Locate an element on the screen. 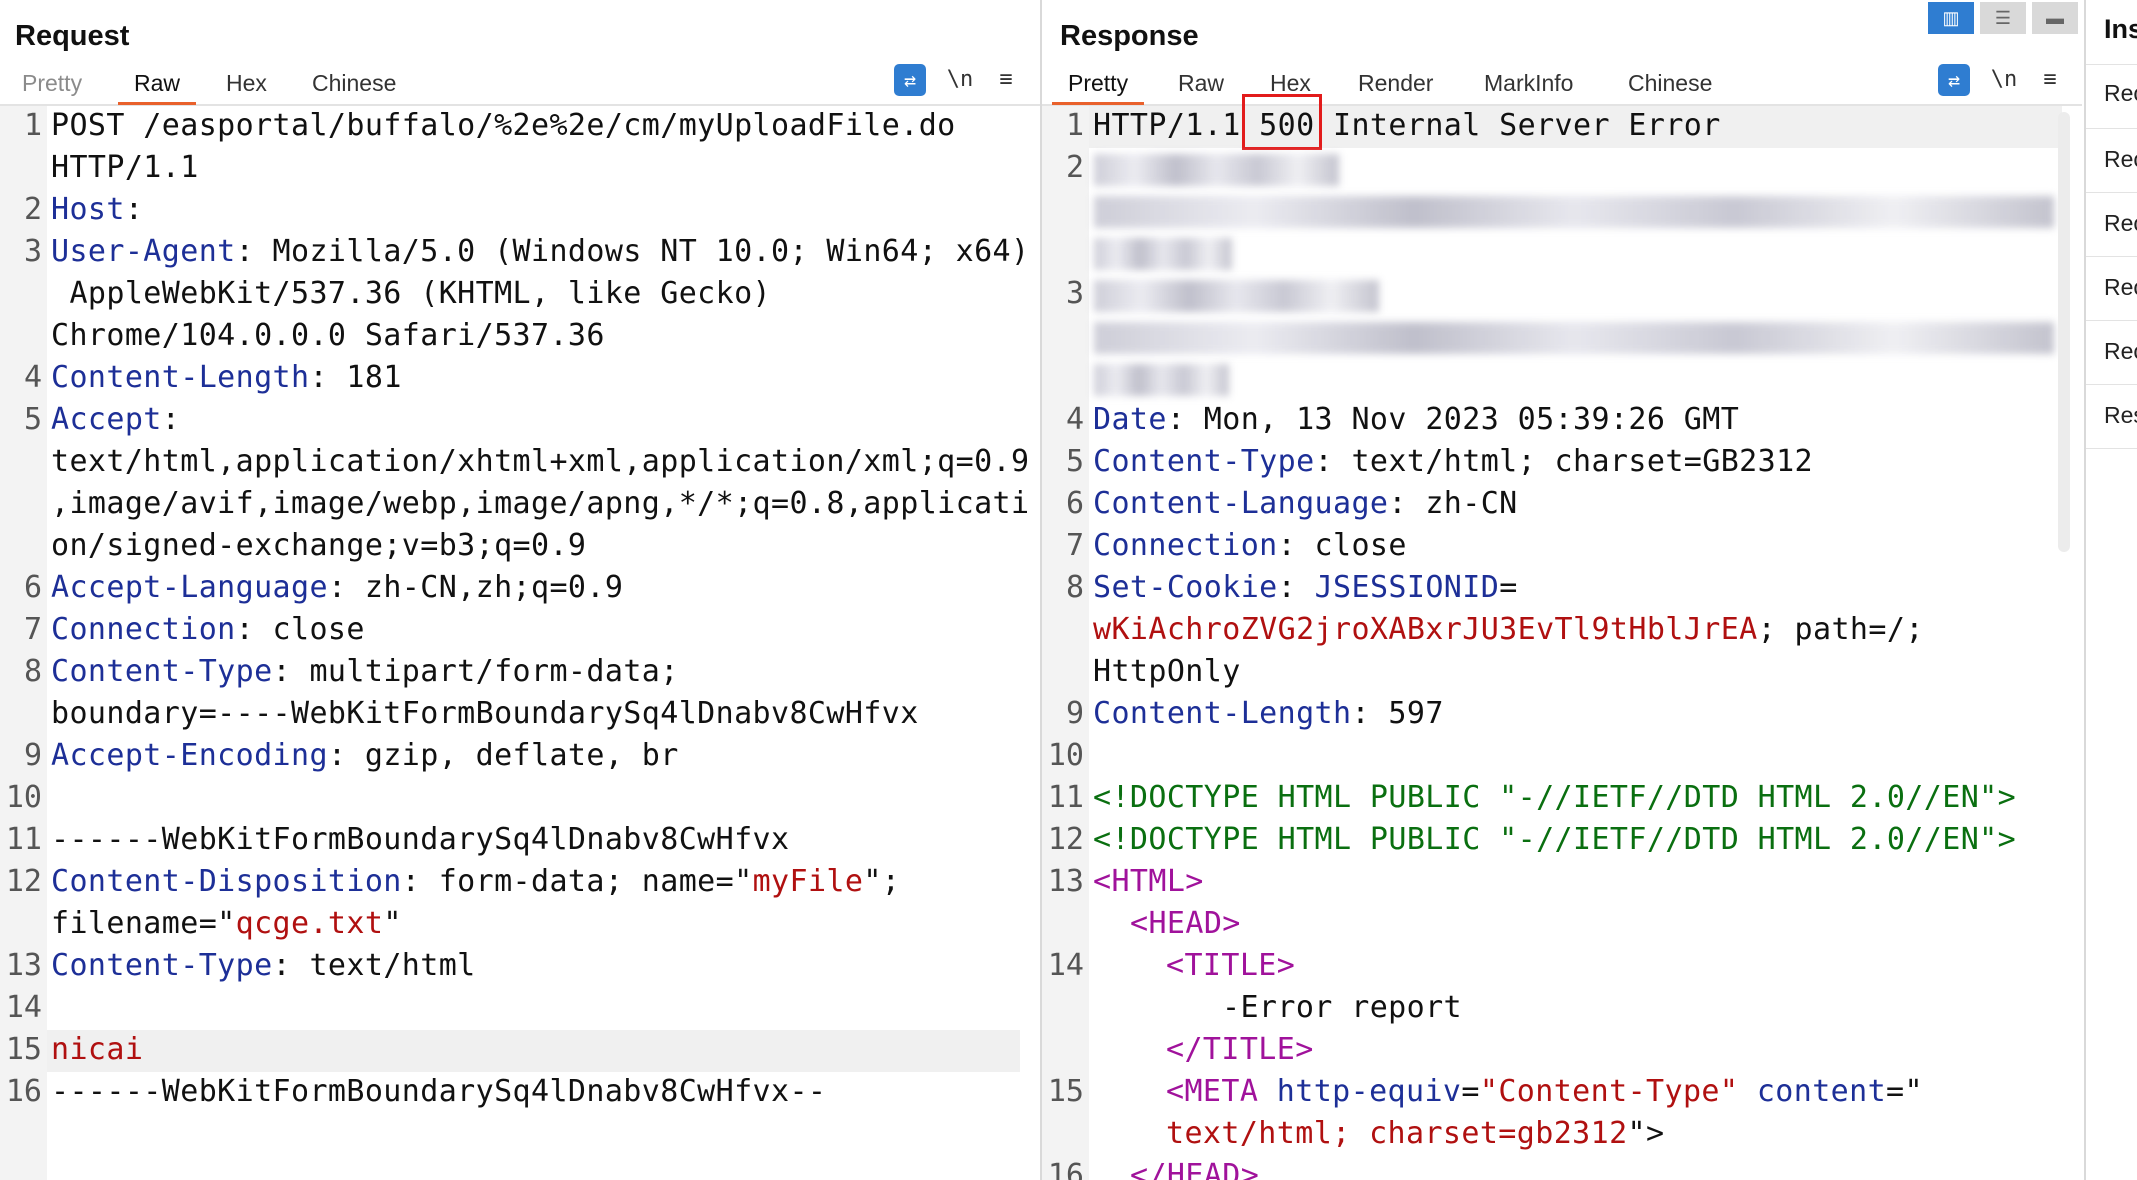 The width and height of the screenshot is (2137, 1180). attr-value: "Content-Type" is located at coordinates (1609, 1091).